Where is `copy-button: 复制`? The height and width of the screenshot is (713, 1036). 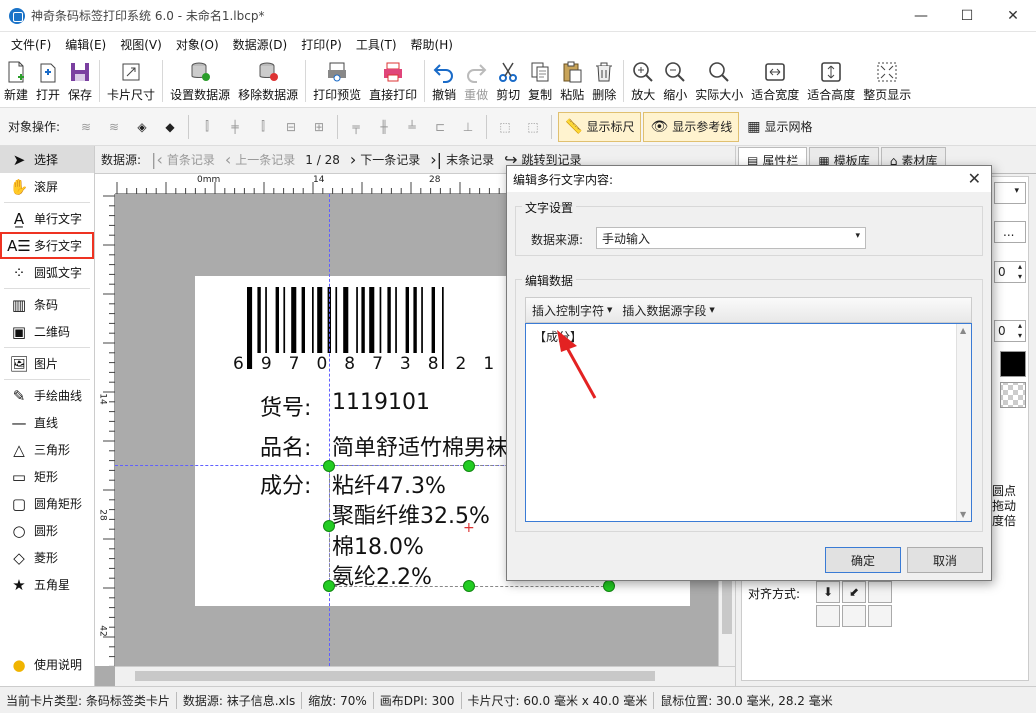 copy-button: 复制 is located at coordinates (540, 81).